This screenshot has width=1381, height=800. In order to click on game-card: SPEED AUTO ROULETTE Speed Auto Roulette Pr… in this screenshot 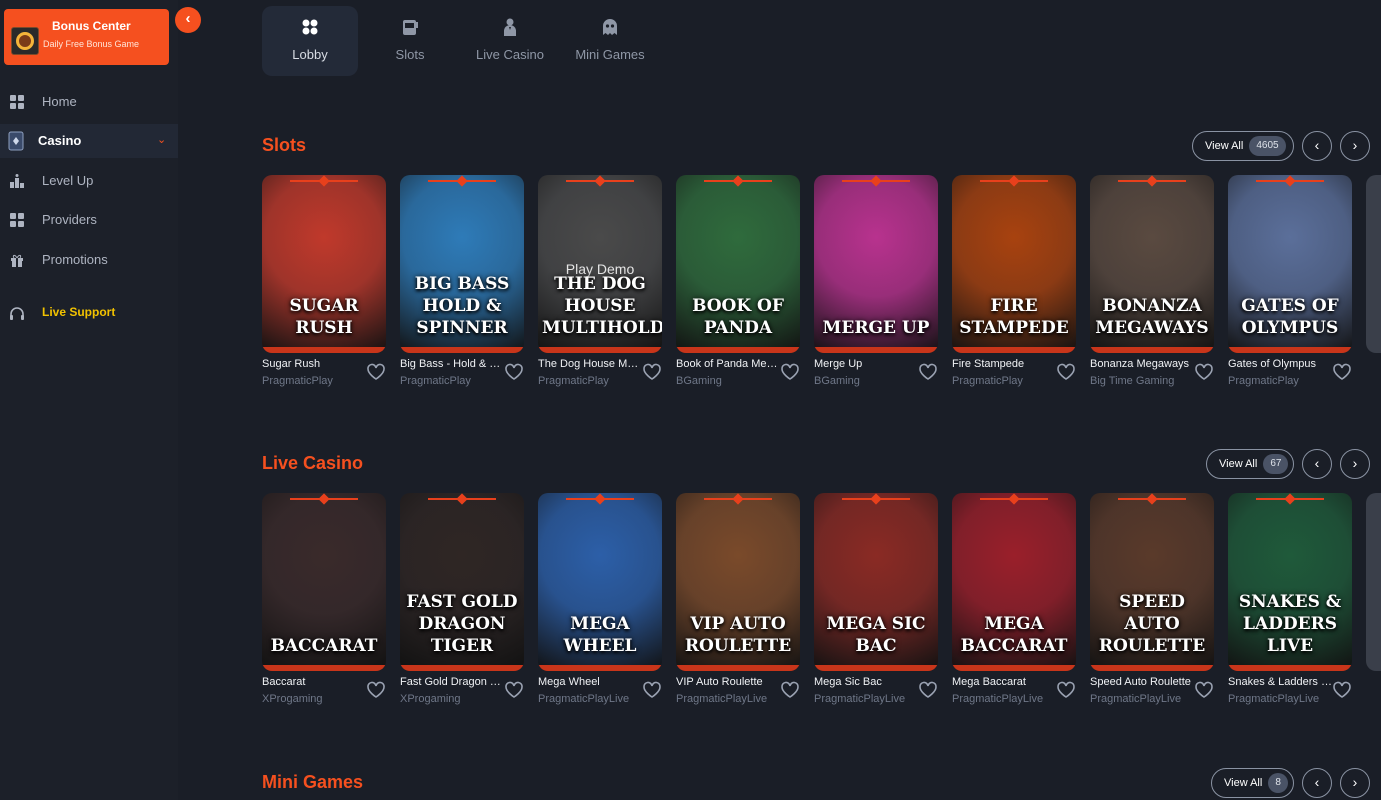, I will do `click(1152, 603)`.